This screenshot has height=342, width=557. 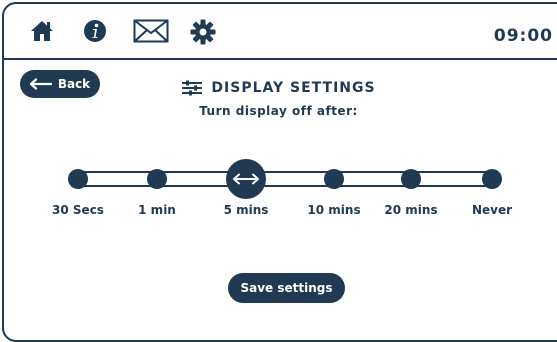 What do you see at coordinates (293, 88) in the screenshot?
I see `page-title: DISPLAY SETTINGS` at bounding box center [293, 88].